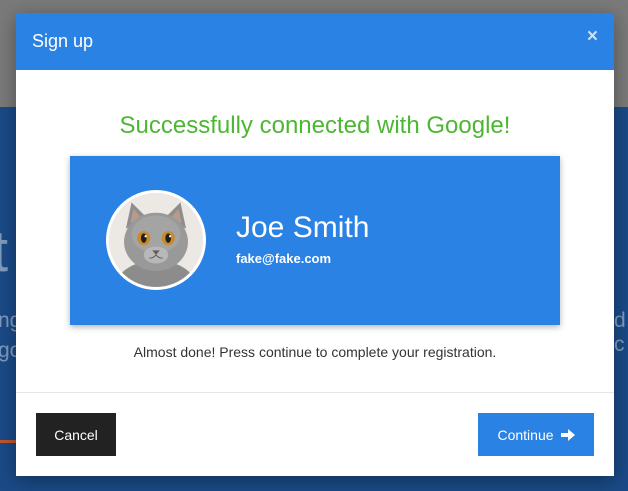  What do you see at coordinates (525, 434) in the screenshot?
I see `continue-button-label: Continue` at bounding box center [525, 434].